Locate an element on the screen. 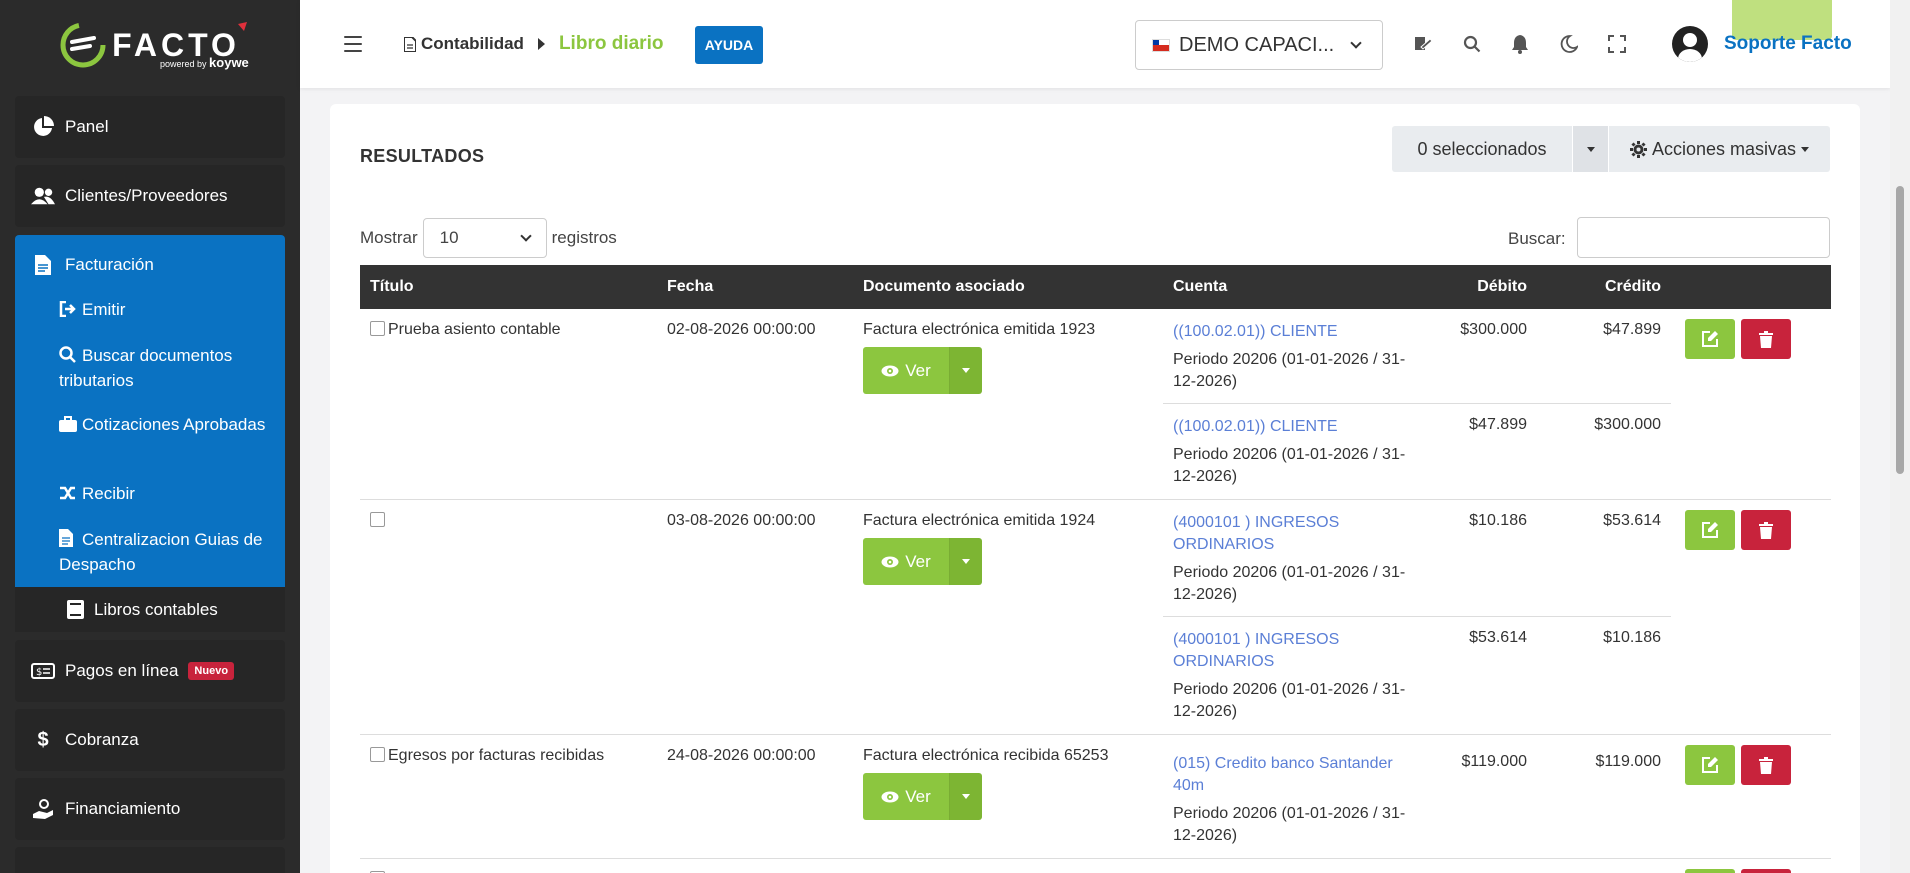 This screenshot has width=1910, height=873. bulk-actions-label: Acciones masivas is located at coordinates (1724, 148).